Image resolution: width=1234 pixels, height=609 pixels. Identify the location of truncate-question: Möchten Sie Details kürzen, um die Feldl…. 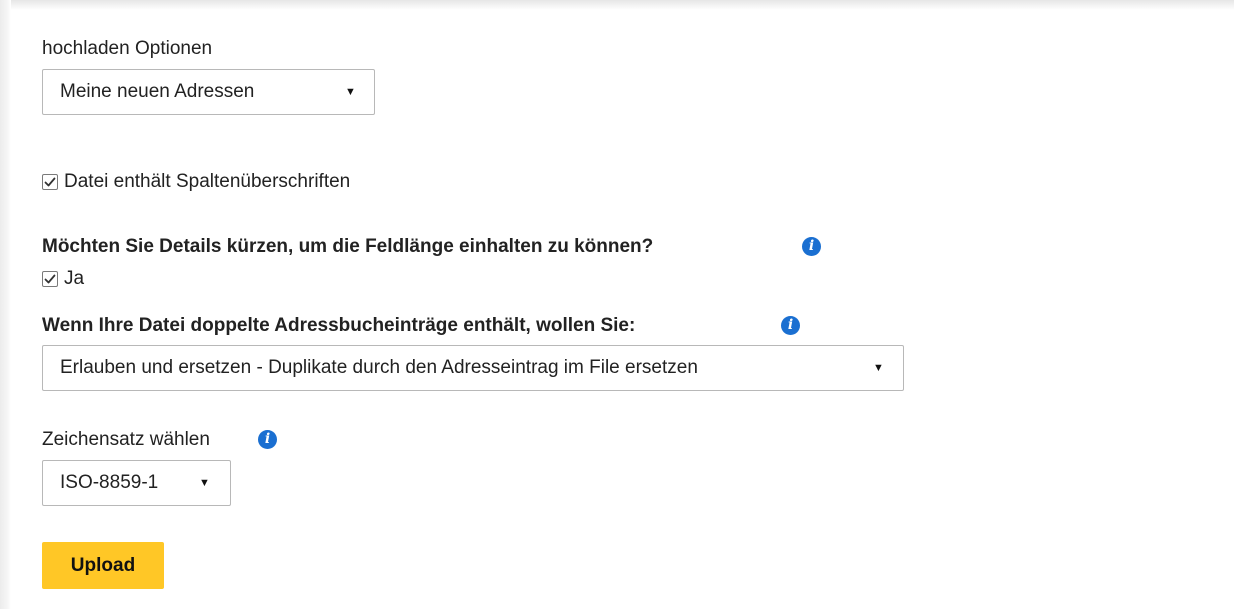
(348, 246).